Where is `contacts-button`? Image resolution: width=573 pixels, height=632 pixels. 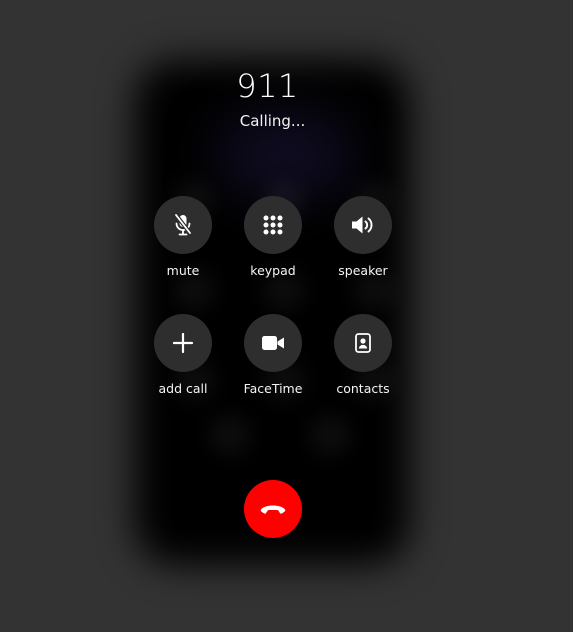
contacts-button is located at coordinates (363, 343).